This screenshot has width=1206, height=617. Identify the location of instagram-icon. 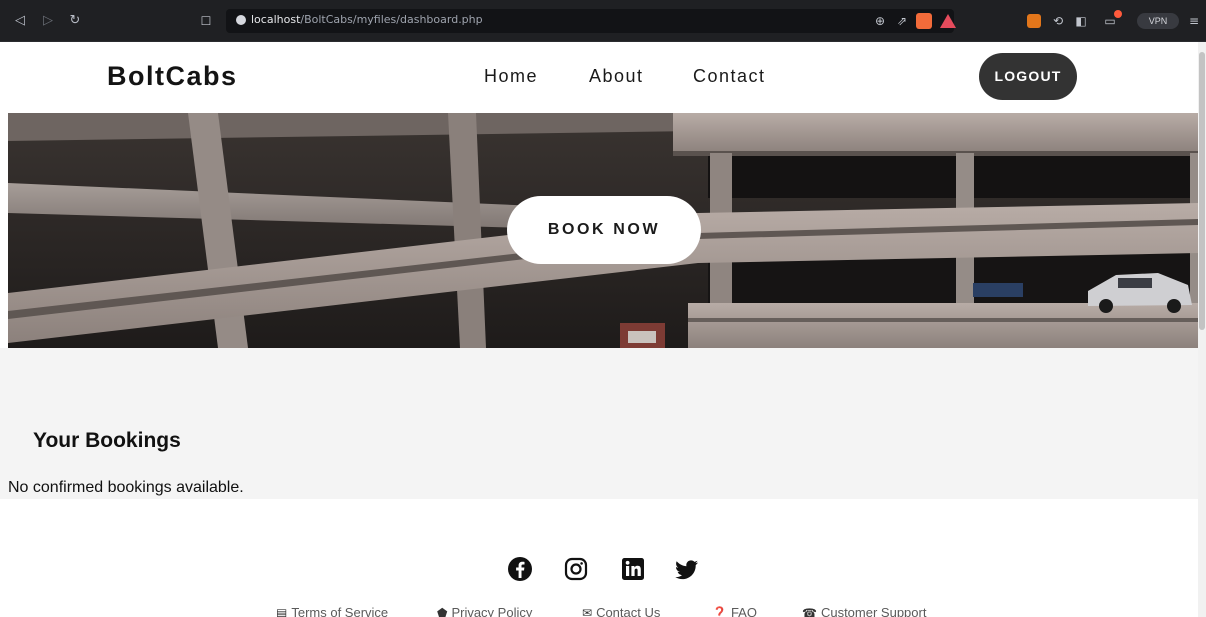
(576, 569).